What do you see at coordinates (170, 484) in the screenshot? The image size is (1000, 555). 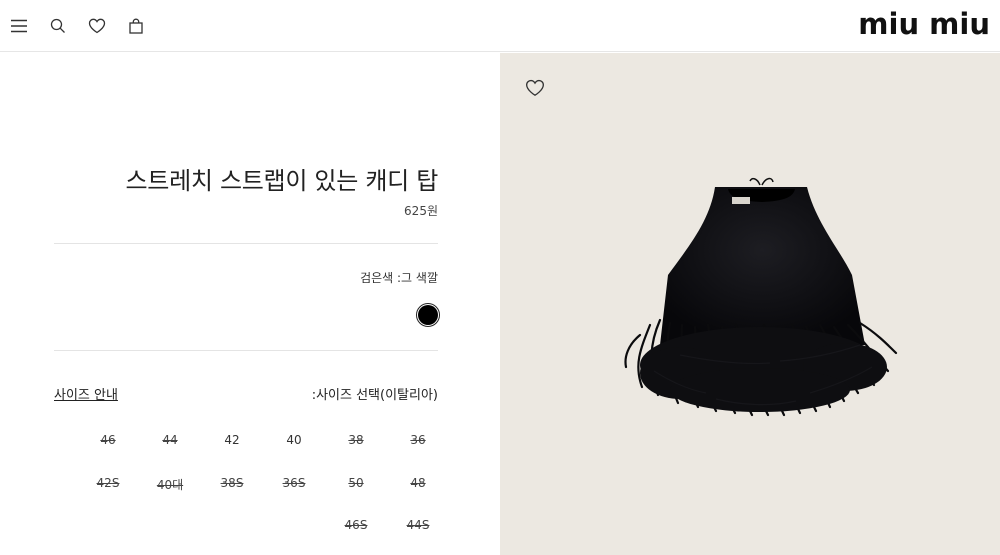 I see `size-option: 40대` at bounding box center [170, 484].